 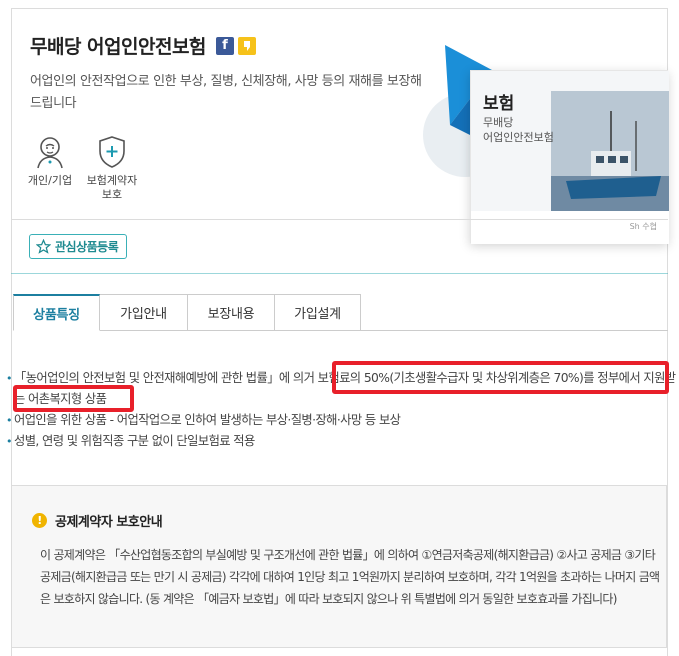 What do you see at coordinates (643, 226) in the screenshot?
I see `suhyup-logo: Sh 수협` at bounding box center [643, 226].